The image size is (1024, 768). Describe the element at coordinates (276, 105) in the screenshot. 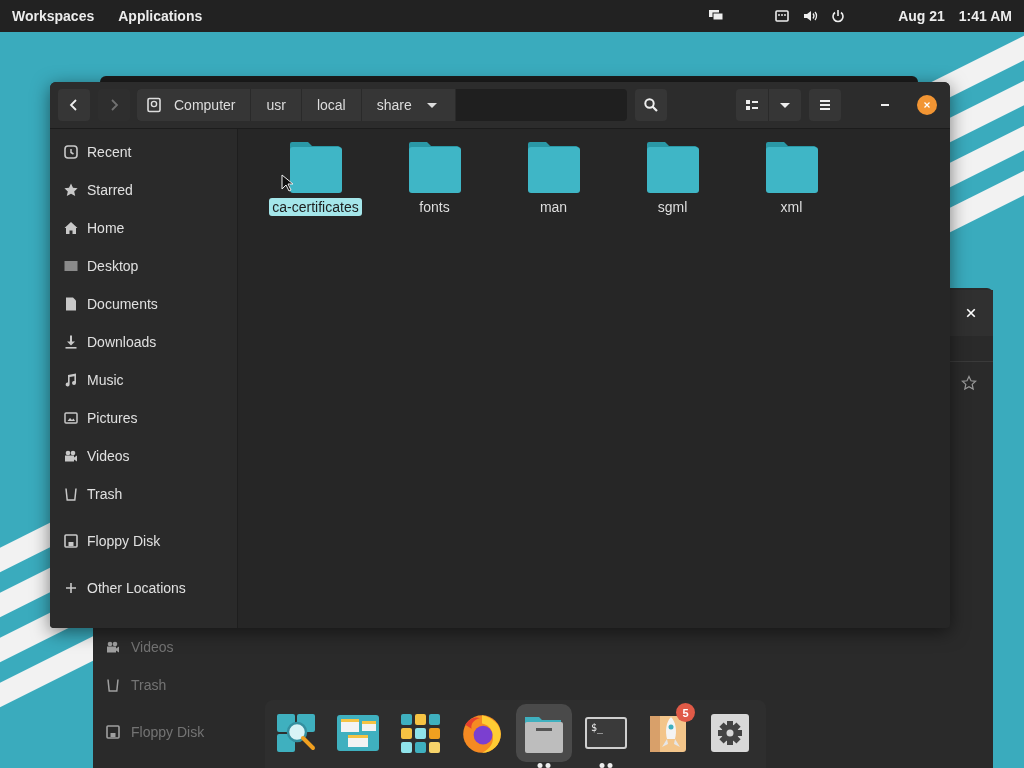

I see `path-segment: usr` at that location.